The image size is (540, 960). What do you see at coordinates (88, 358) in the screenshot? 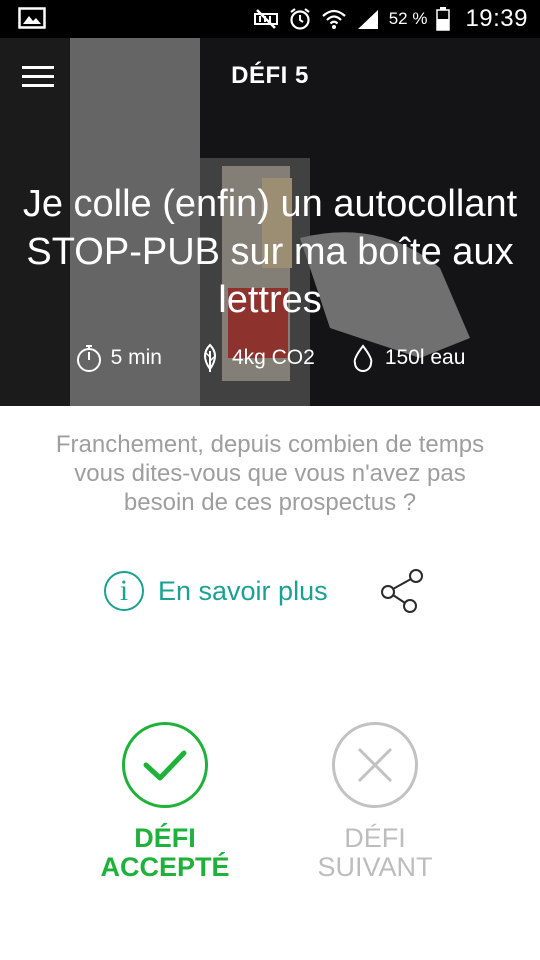
I see `stopwatch-icon` at bounding box center [88, 358].